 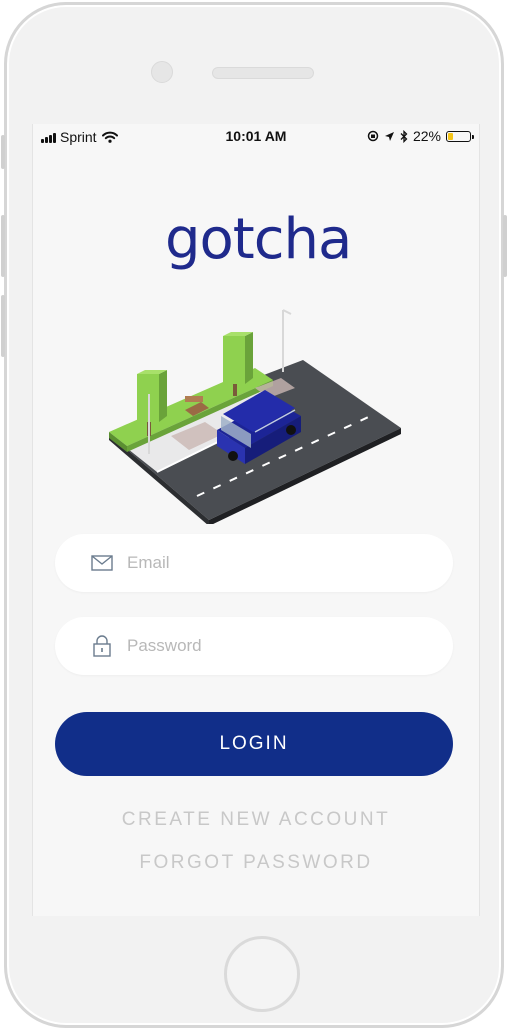 I want to click on battery-percent: 22%, so click(x=426, y=136).